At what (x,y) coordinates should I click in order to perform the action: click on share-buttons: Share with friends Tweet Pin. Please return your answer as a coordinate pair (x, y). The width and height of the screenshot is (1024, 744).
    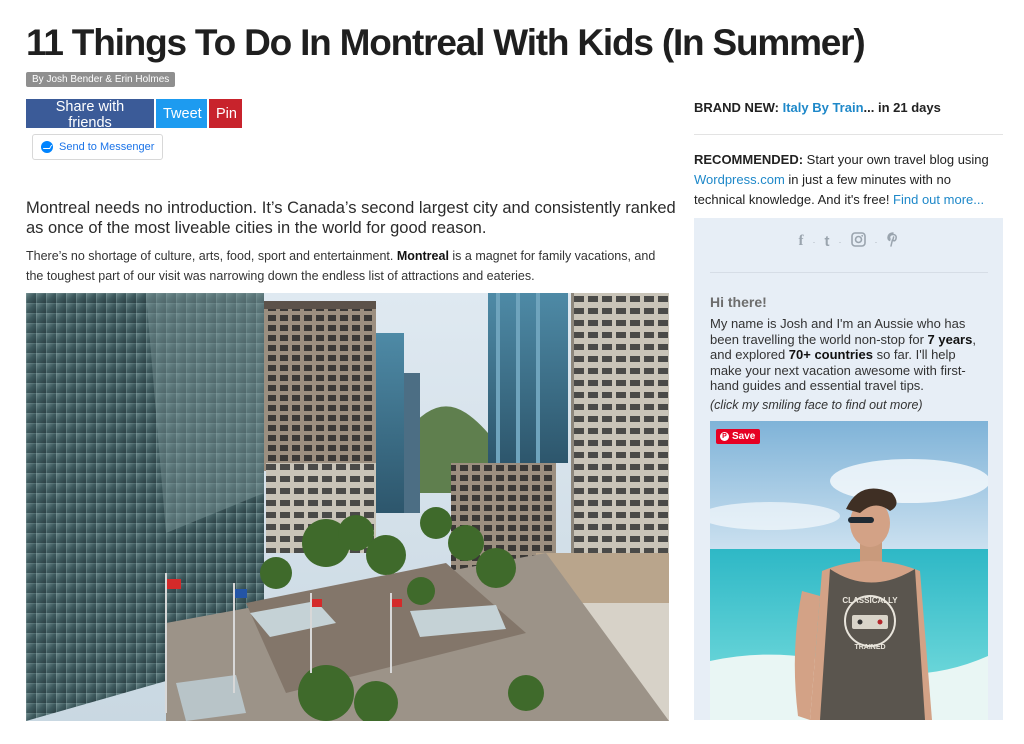
    Looking at the image, I should click on (134, 115).